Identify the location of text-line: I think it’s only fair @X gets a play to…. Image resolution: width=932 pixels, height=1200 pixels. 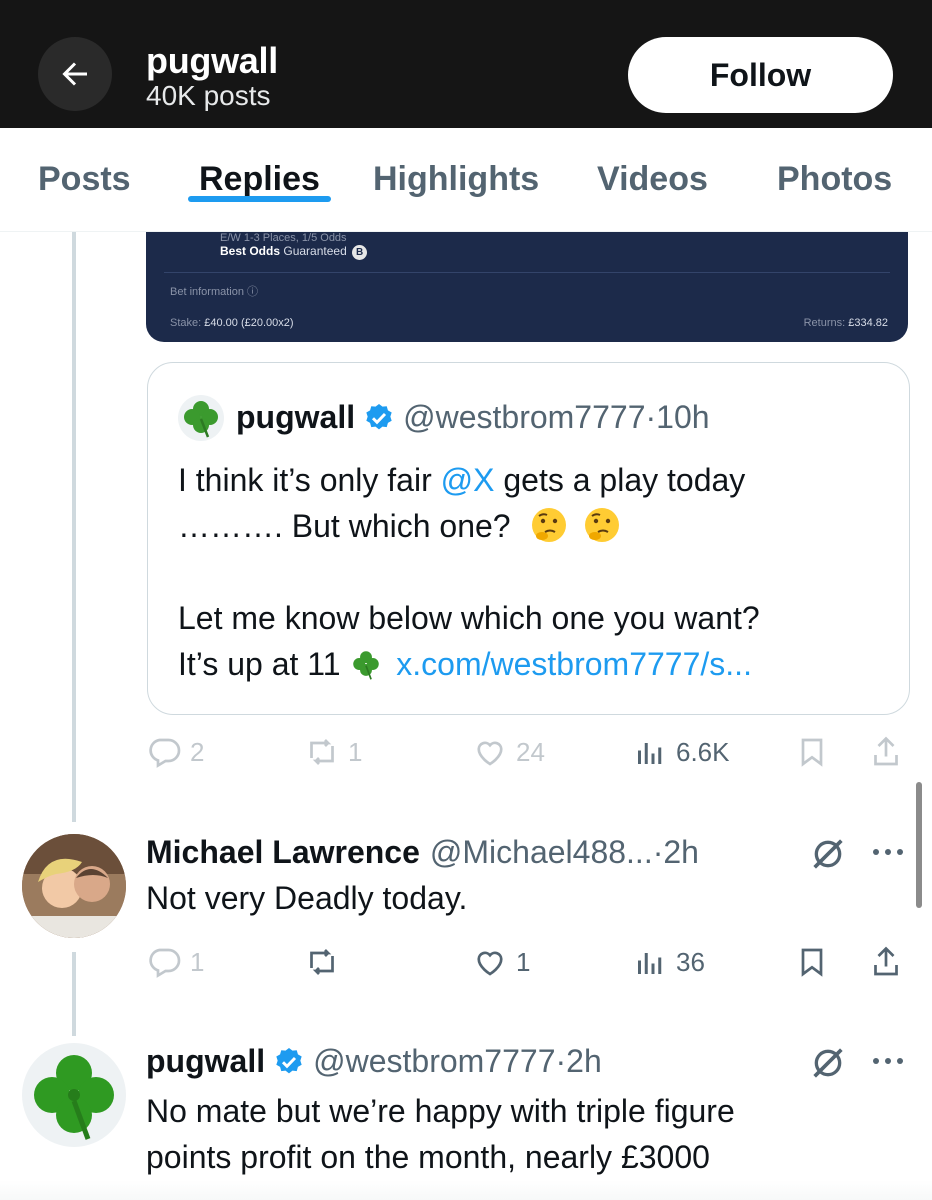
(538, 480).